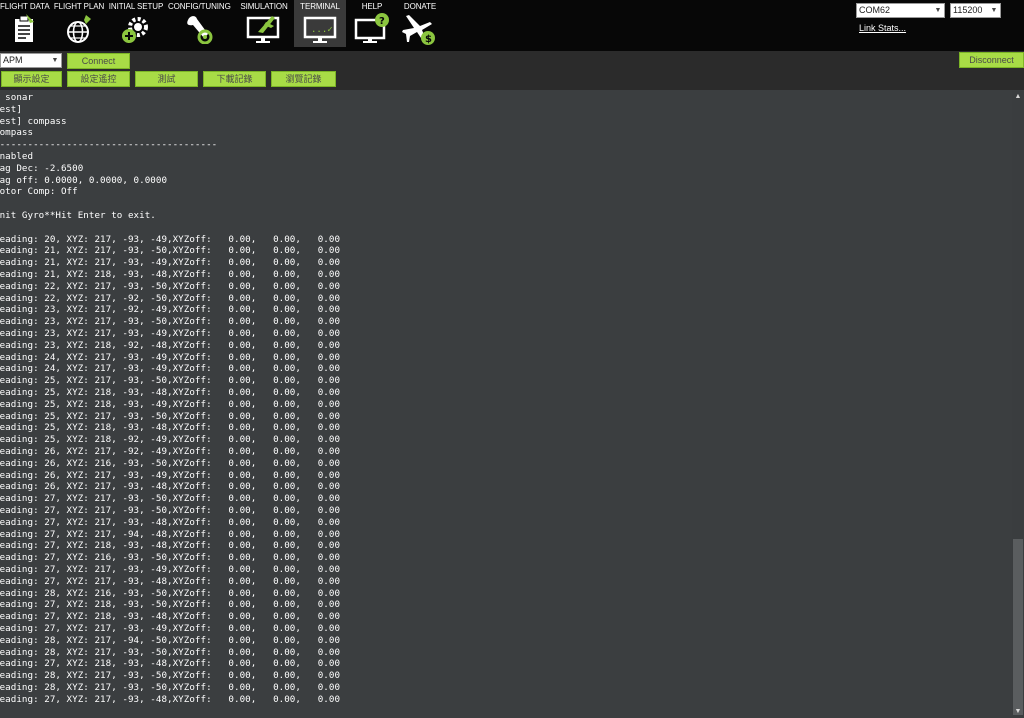 The width and height of the screenshot is (1024, 718). I want to click on plane-dollar-icon: $, so click(418, 30).